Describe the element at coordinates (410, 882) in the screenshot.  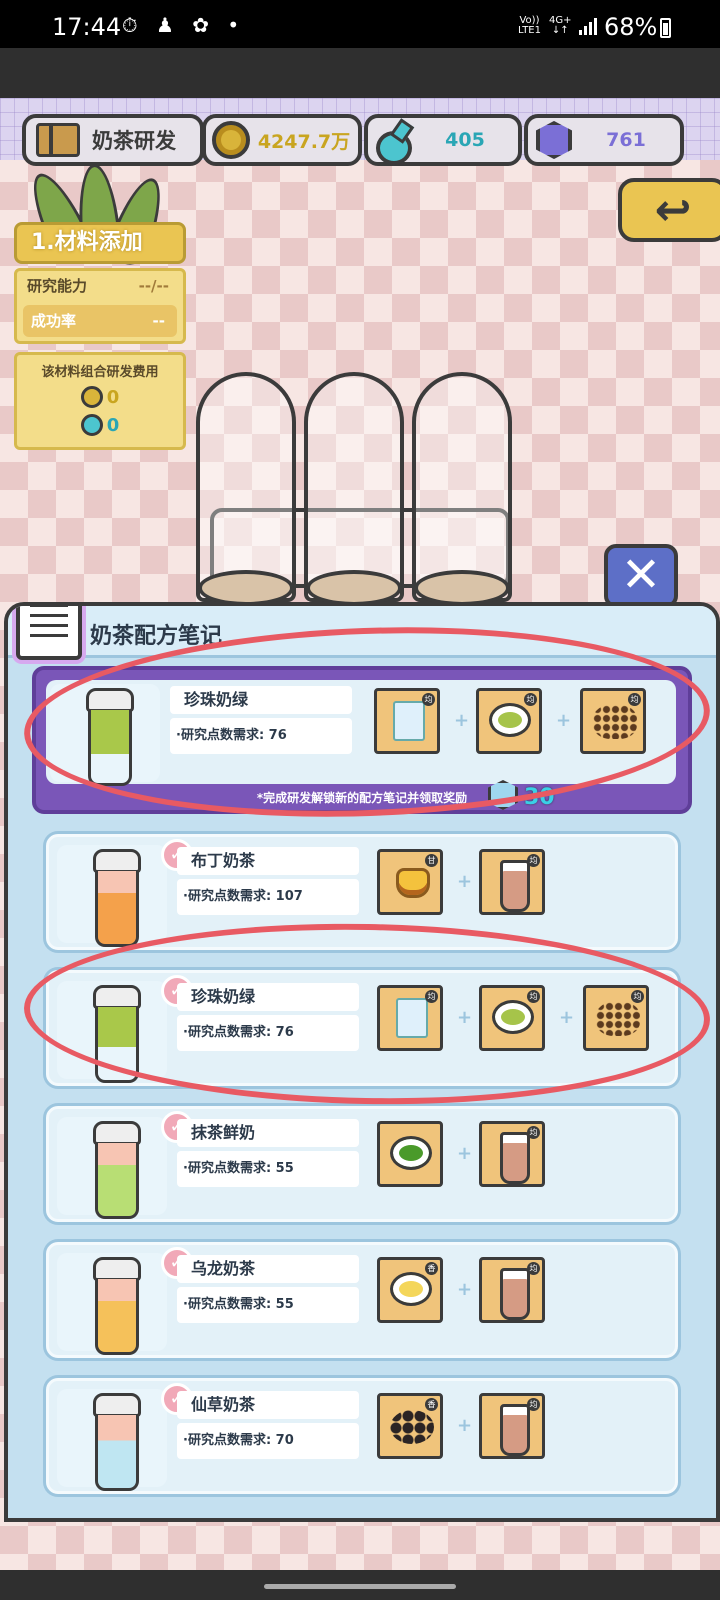
I see `pudding-ingredient: 甘` at that location.